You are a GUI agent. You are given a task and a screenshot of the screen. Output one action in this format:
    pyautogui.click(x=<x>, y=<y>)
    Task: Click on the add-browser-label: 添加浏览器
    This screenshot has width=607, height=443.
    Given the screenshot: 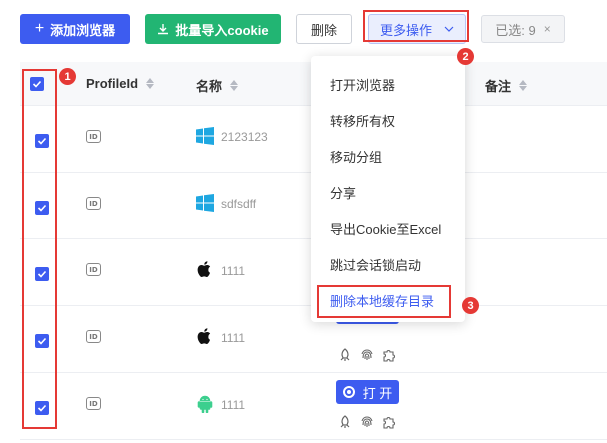 What is the action you would take?
    pyautogui.click(x=83, y=30)
    